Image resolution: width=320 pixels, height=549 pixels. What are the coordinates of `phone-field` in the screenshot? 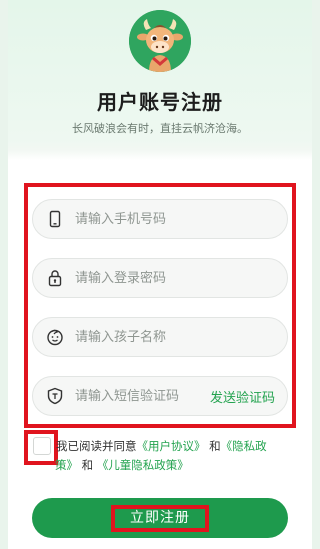 It's located at (160, 219).